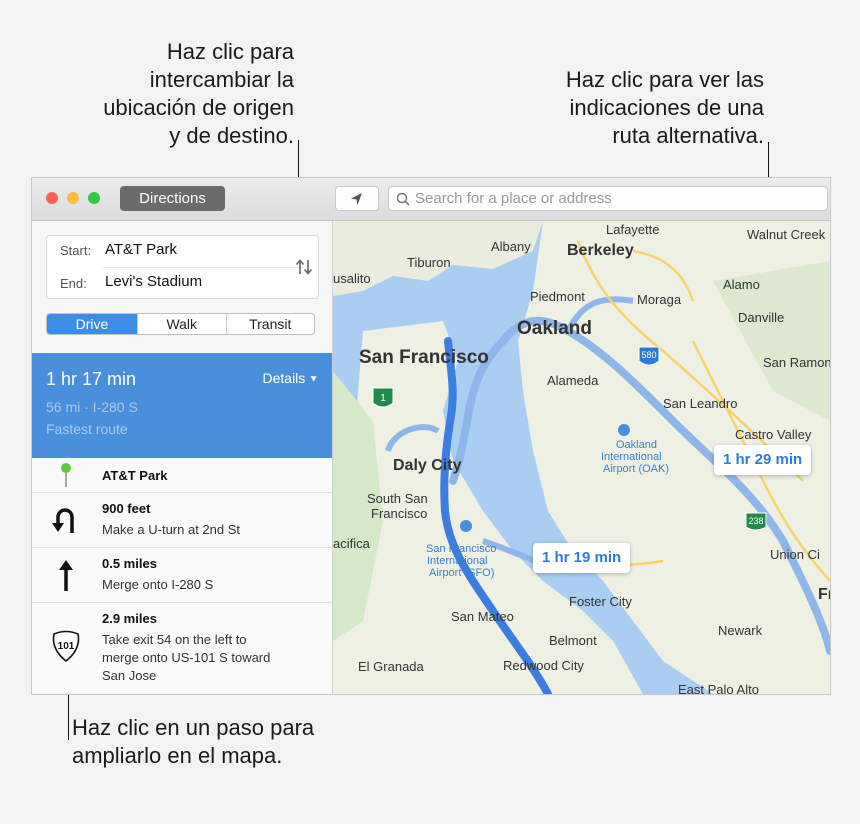 The width and height of the screenshot is (860, 824). I want to click on i580-shield-icon: 580, so click(649, 356).